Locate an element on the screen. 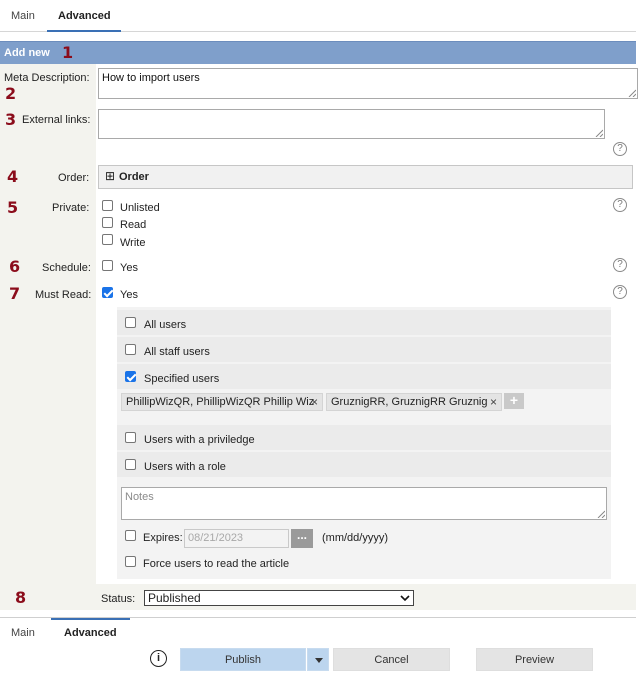 The image size is (644, 687). tab-advanced-bottom: Advanced is located at coordinates (90, 633).